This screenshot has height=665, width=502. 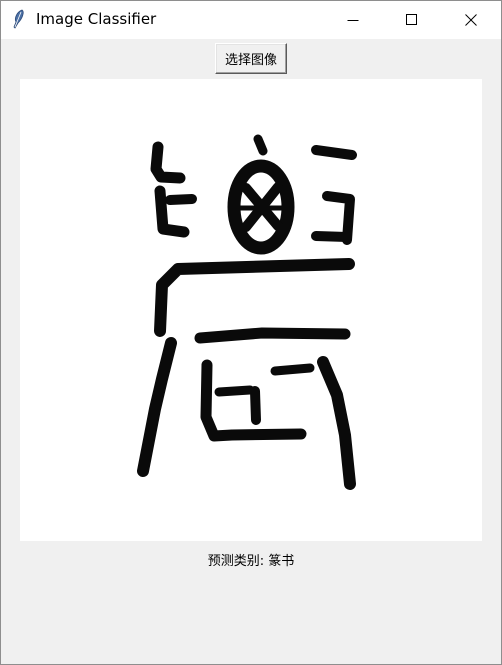 I want to click on select-image-button: 选择图像, so click(x=251, y=58).